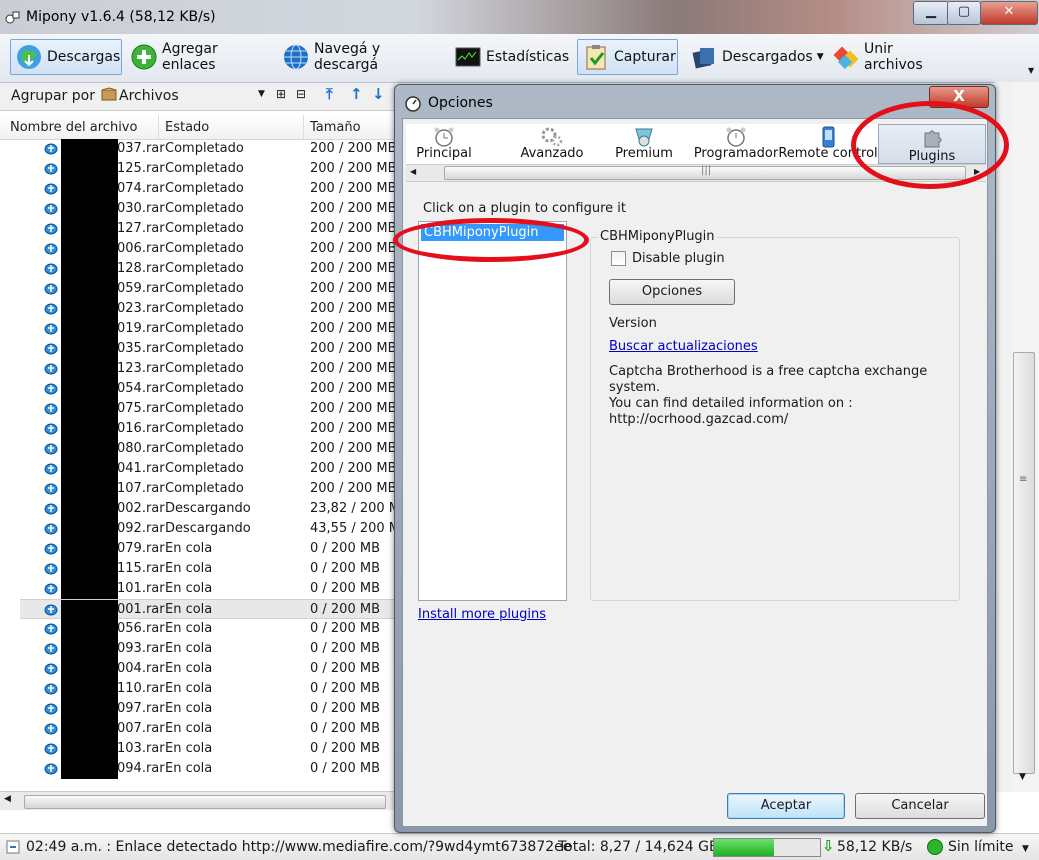  I want to click on table-row: 019.rar Completado 200 / 200 MB, so click(197, 329).